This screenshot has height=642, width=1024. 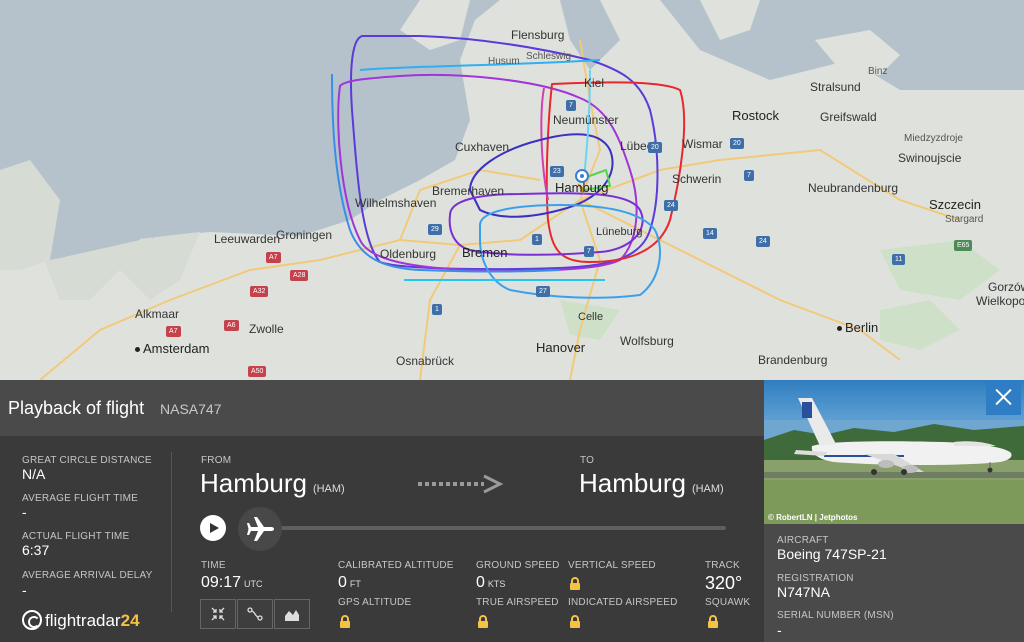 What do you see at coordinates (257, 371) in the screenshot?
I see `road-shield: A50` at bounding box center [257, 371].